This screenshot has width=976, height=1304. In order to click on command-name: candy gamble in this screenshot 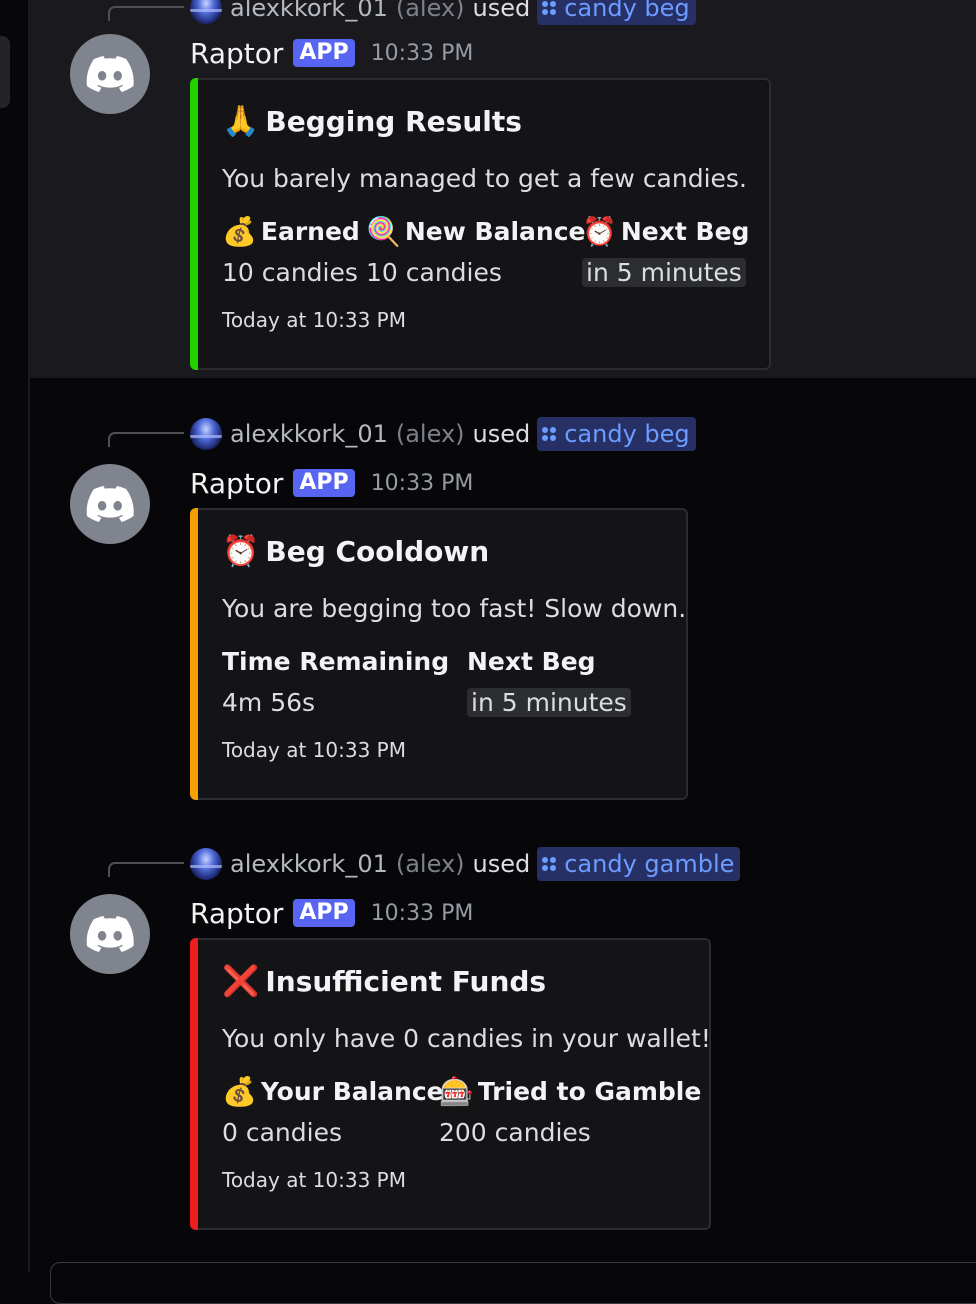, I will do `click(649, 864)`.